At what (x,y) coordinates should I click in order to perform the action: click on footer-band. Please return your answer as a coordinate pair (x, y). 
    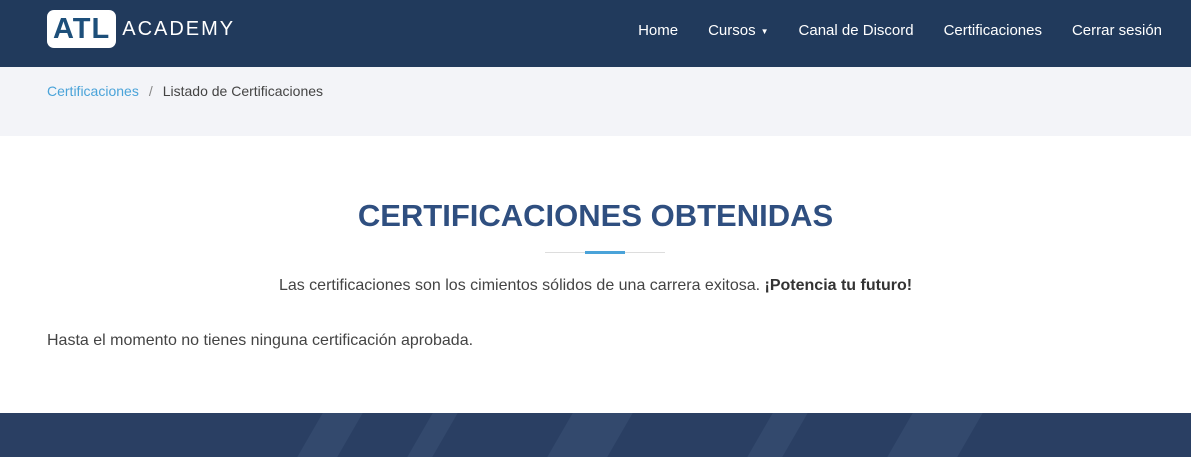
    Looking at the image, I should click on (595, 435).